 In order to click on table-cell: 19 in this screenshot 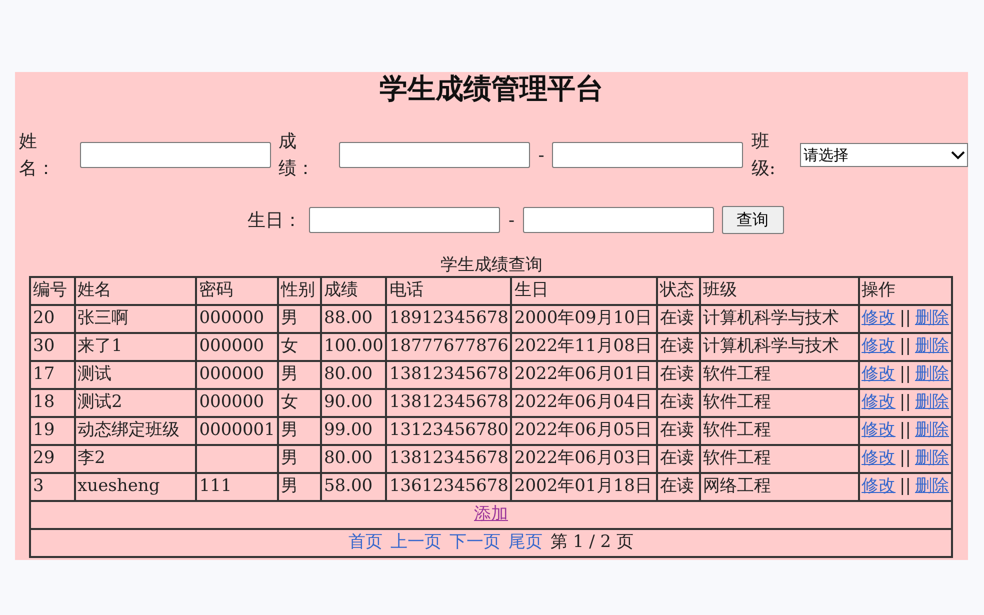, I will do `click(52, 431)`.